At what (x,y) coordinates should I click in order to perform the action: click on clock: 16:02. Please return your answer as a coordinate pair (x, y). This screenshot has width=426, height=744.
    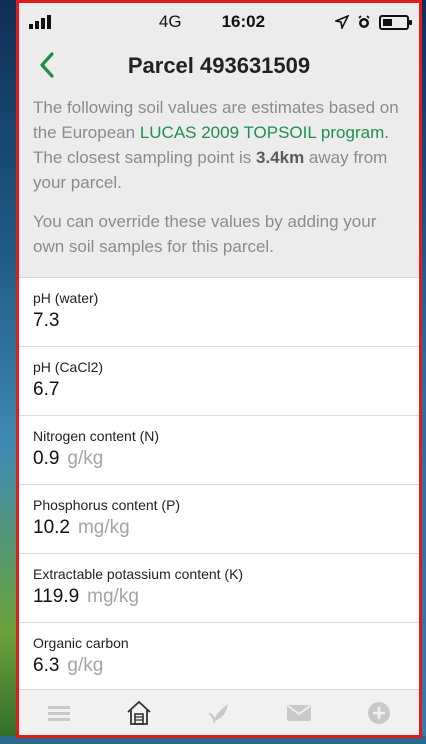
    Looking at the image, I should click on (243, 21).